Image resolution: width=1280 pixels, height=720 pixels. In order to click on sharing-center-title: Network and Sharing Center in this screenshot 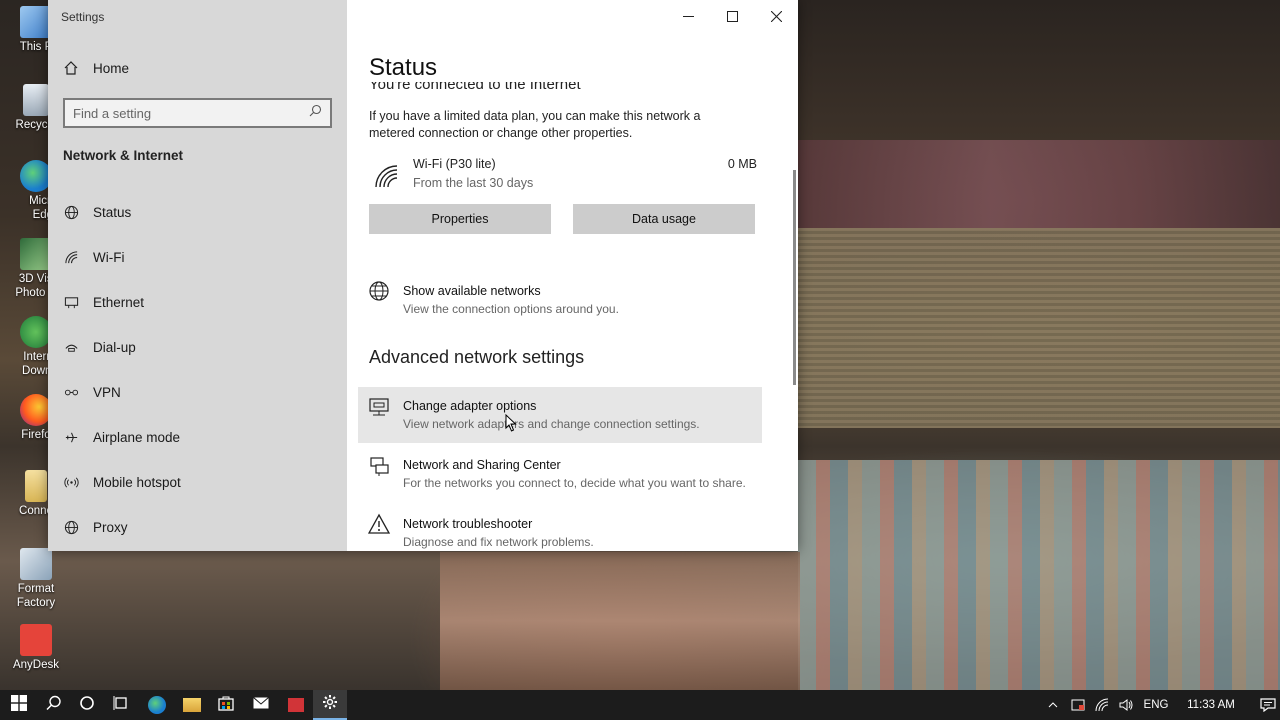, I will do `click(482, 465)`.